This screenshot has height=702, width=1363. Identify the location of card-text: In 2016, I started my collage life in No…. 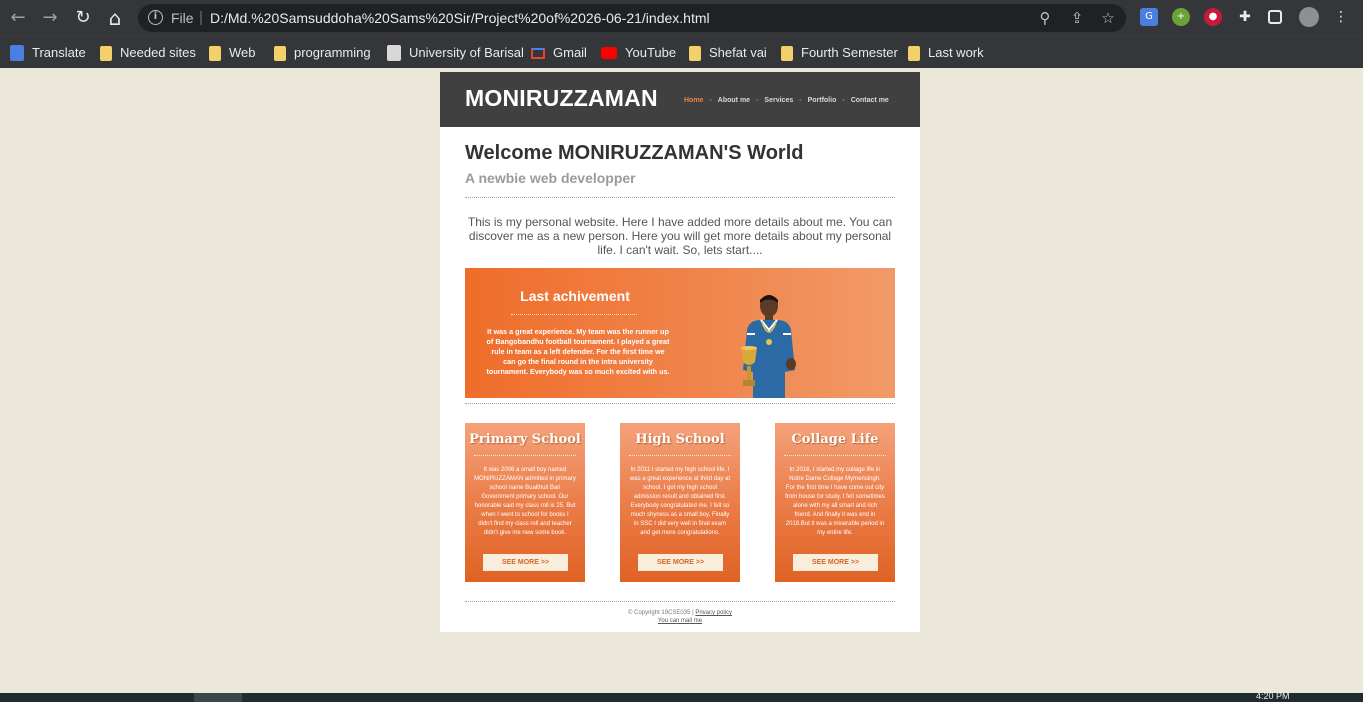
(835, 501).